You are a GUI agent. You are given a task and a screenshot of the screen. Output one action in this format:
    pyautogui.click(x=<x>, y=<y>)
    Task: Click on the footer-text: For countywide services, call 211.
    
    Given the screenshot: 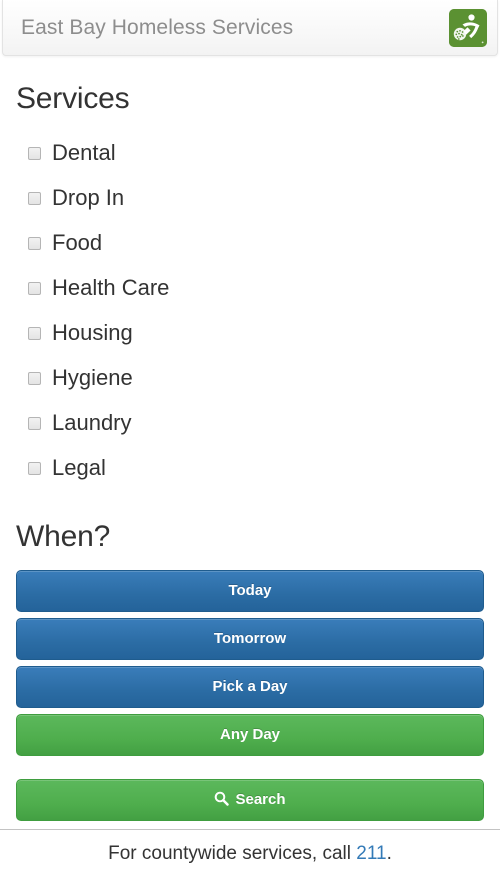 What is the action you would take?
    pyautogui.click(x=250, y=854)
    